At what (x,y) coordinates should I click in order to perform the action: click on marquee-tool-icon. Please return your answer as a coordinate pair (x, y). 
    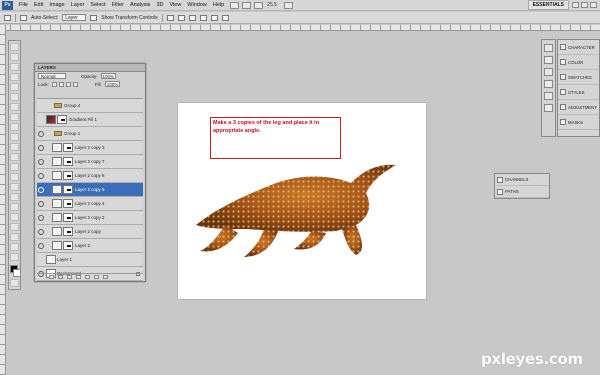
    Looking at the image, I should click on (14, 57).